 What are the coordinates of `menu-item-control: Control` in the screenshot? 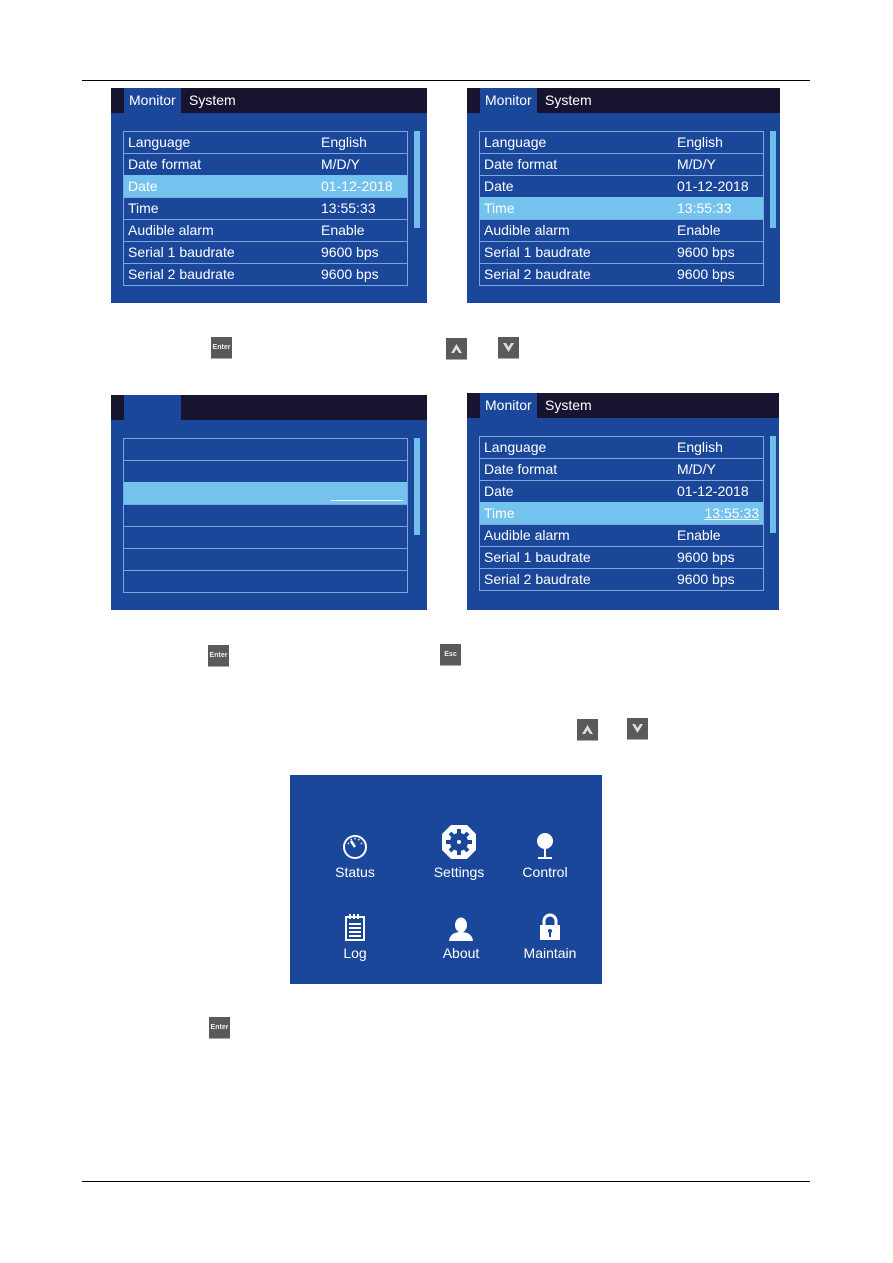 It's located at (545, 853).